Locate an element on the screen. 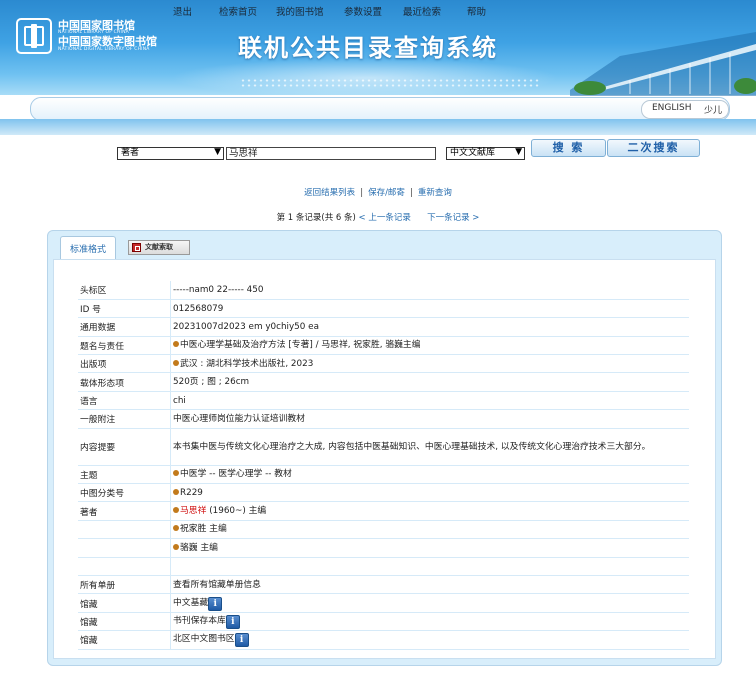 This screenshot has height=673, width=756. field-value-cell: 中医学 -- 医学心理学 -- 教材 is located at coordinates (429, 475).